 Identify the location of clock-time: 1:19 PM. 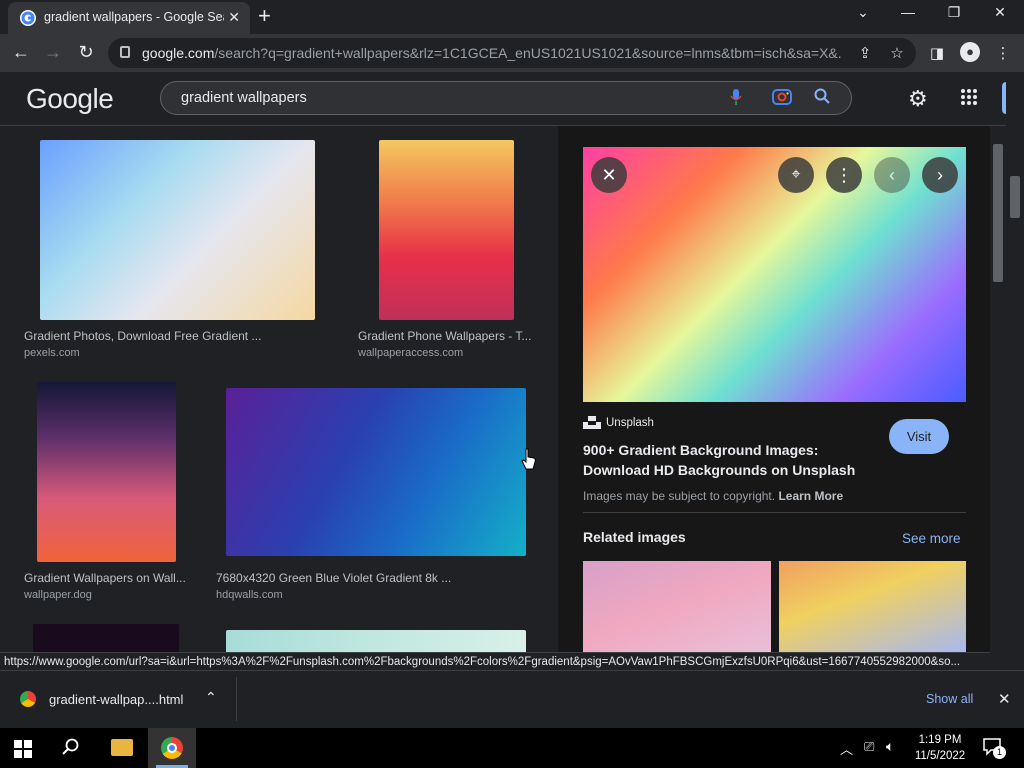
(940, 740).